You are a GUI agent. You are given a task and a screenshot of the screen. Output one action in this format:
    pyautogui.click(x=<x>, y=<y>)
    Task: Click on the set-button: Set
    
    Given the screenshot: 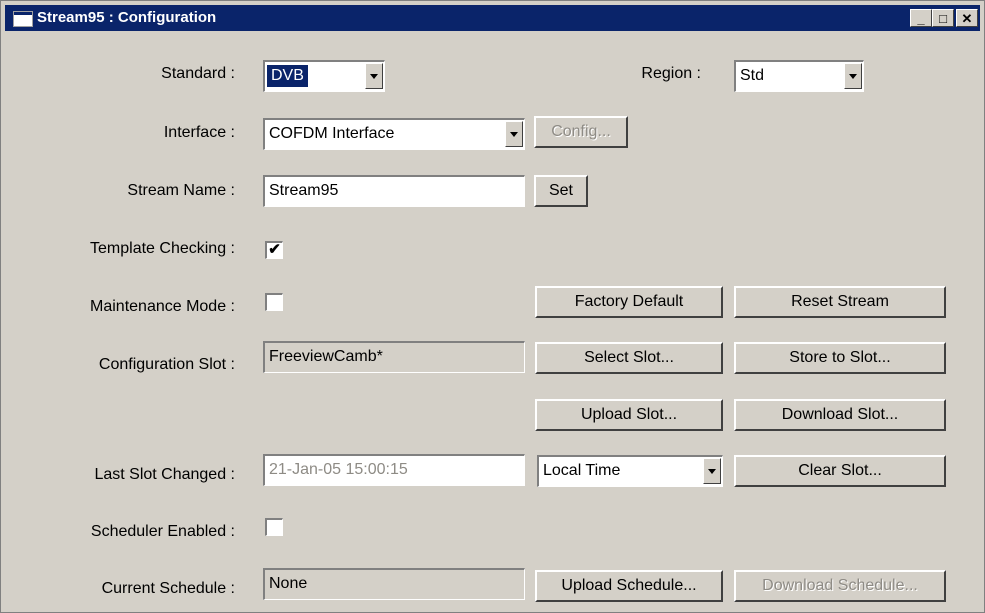 What is the action you would take?
    pyautogui.click(x=561, y=191)
    